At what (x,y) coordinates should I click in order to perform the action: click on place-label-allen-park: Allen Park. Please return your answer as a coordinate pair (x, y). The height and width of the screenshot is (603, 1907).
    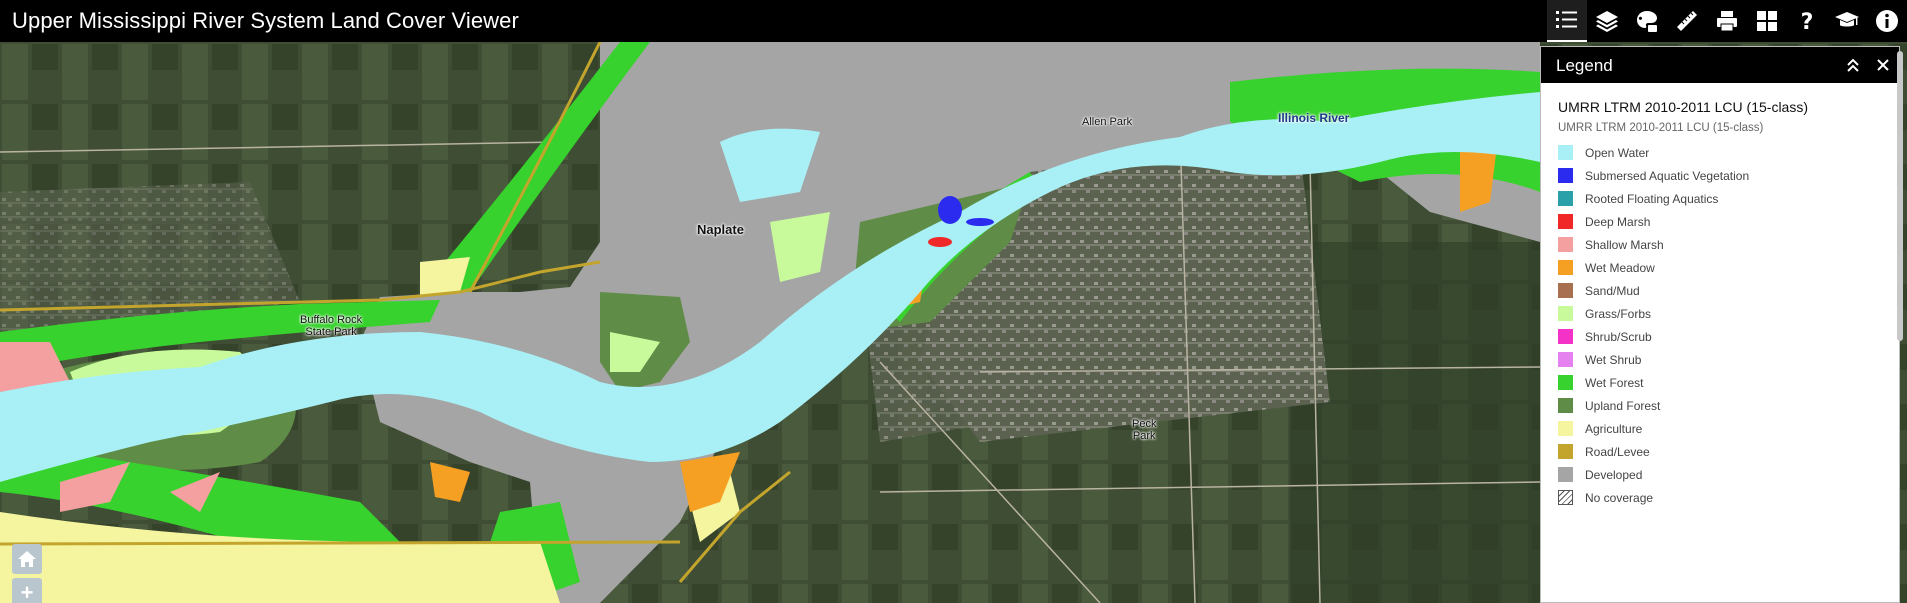
    Looking at the image, I should click on (1107, 122).